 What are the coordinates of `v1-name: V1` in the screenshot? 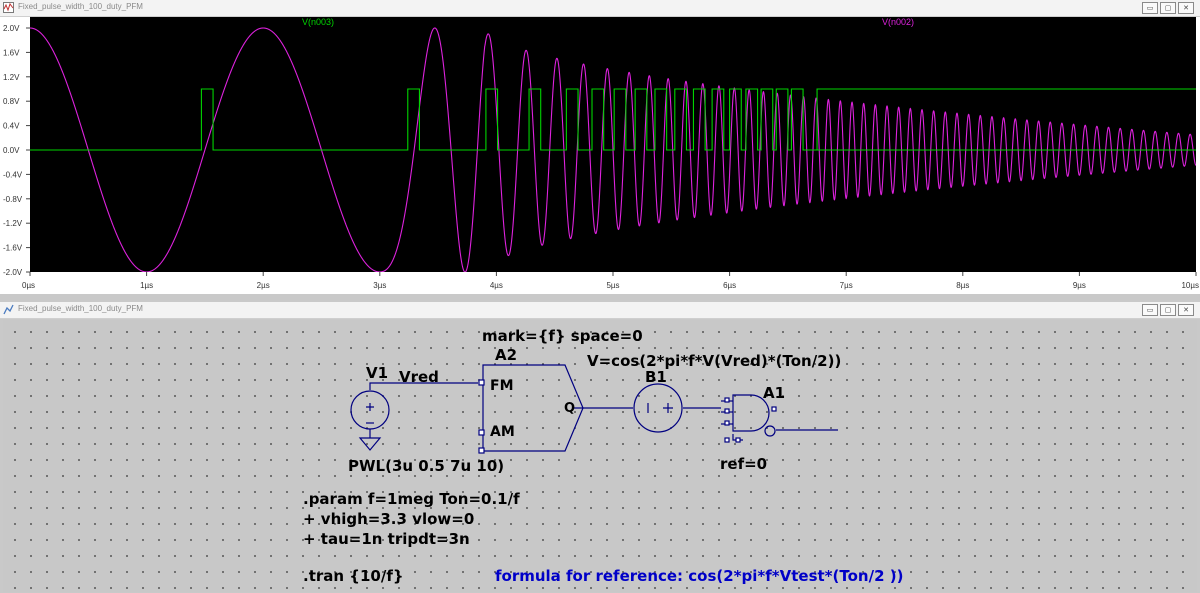 It's located at (377, 373).